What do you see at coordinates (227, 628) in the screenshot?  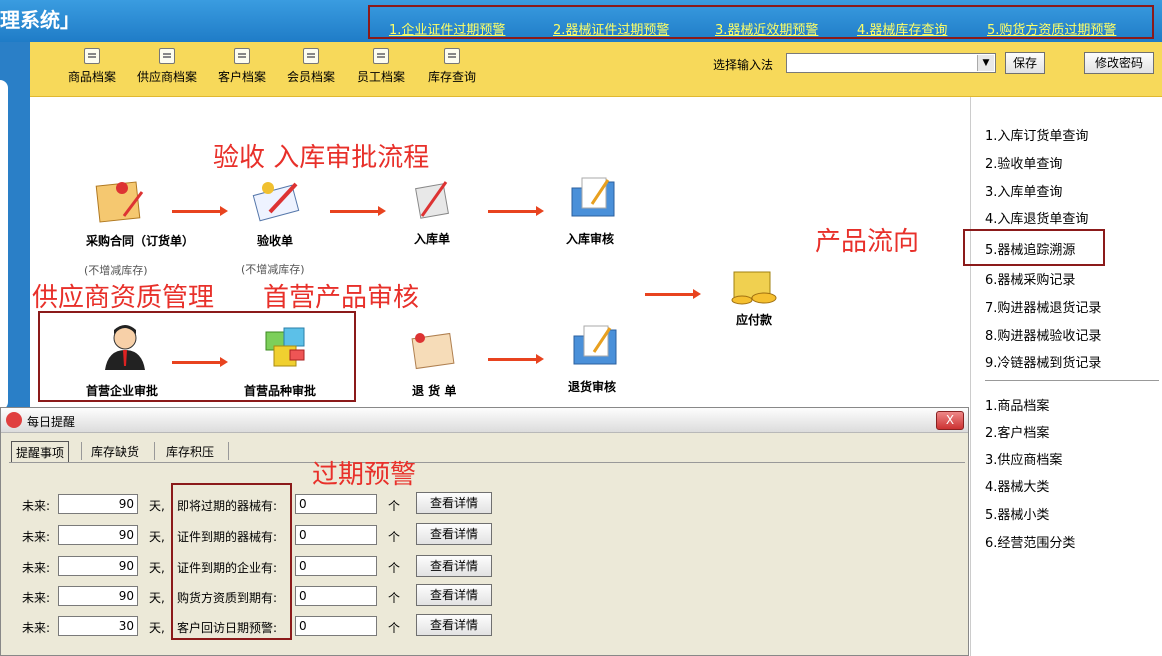 I see `customer-visit-warning-label: 客户回访日期预警:` at bounding box center [227, 628].